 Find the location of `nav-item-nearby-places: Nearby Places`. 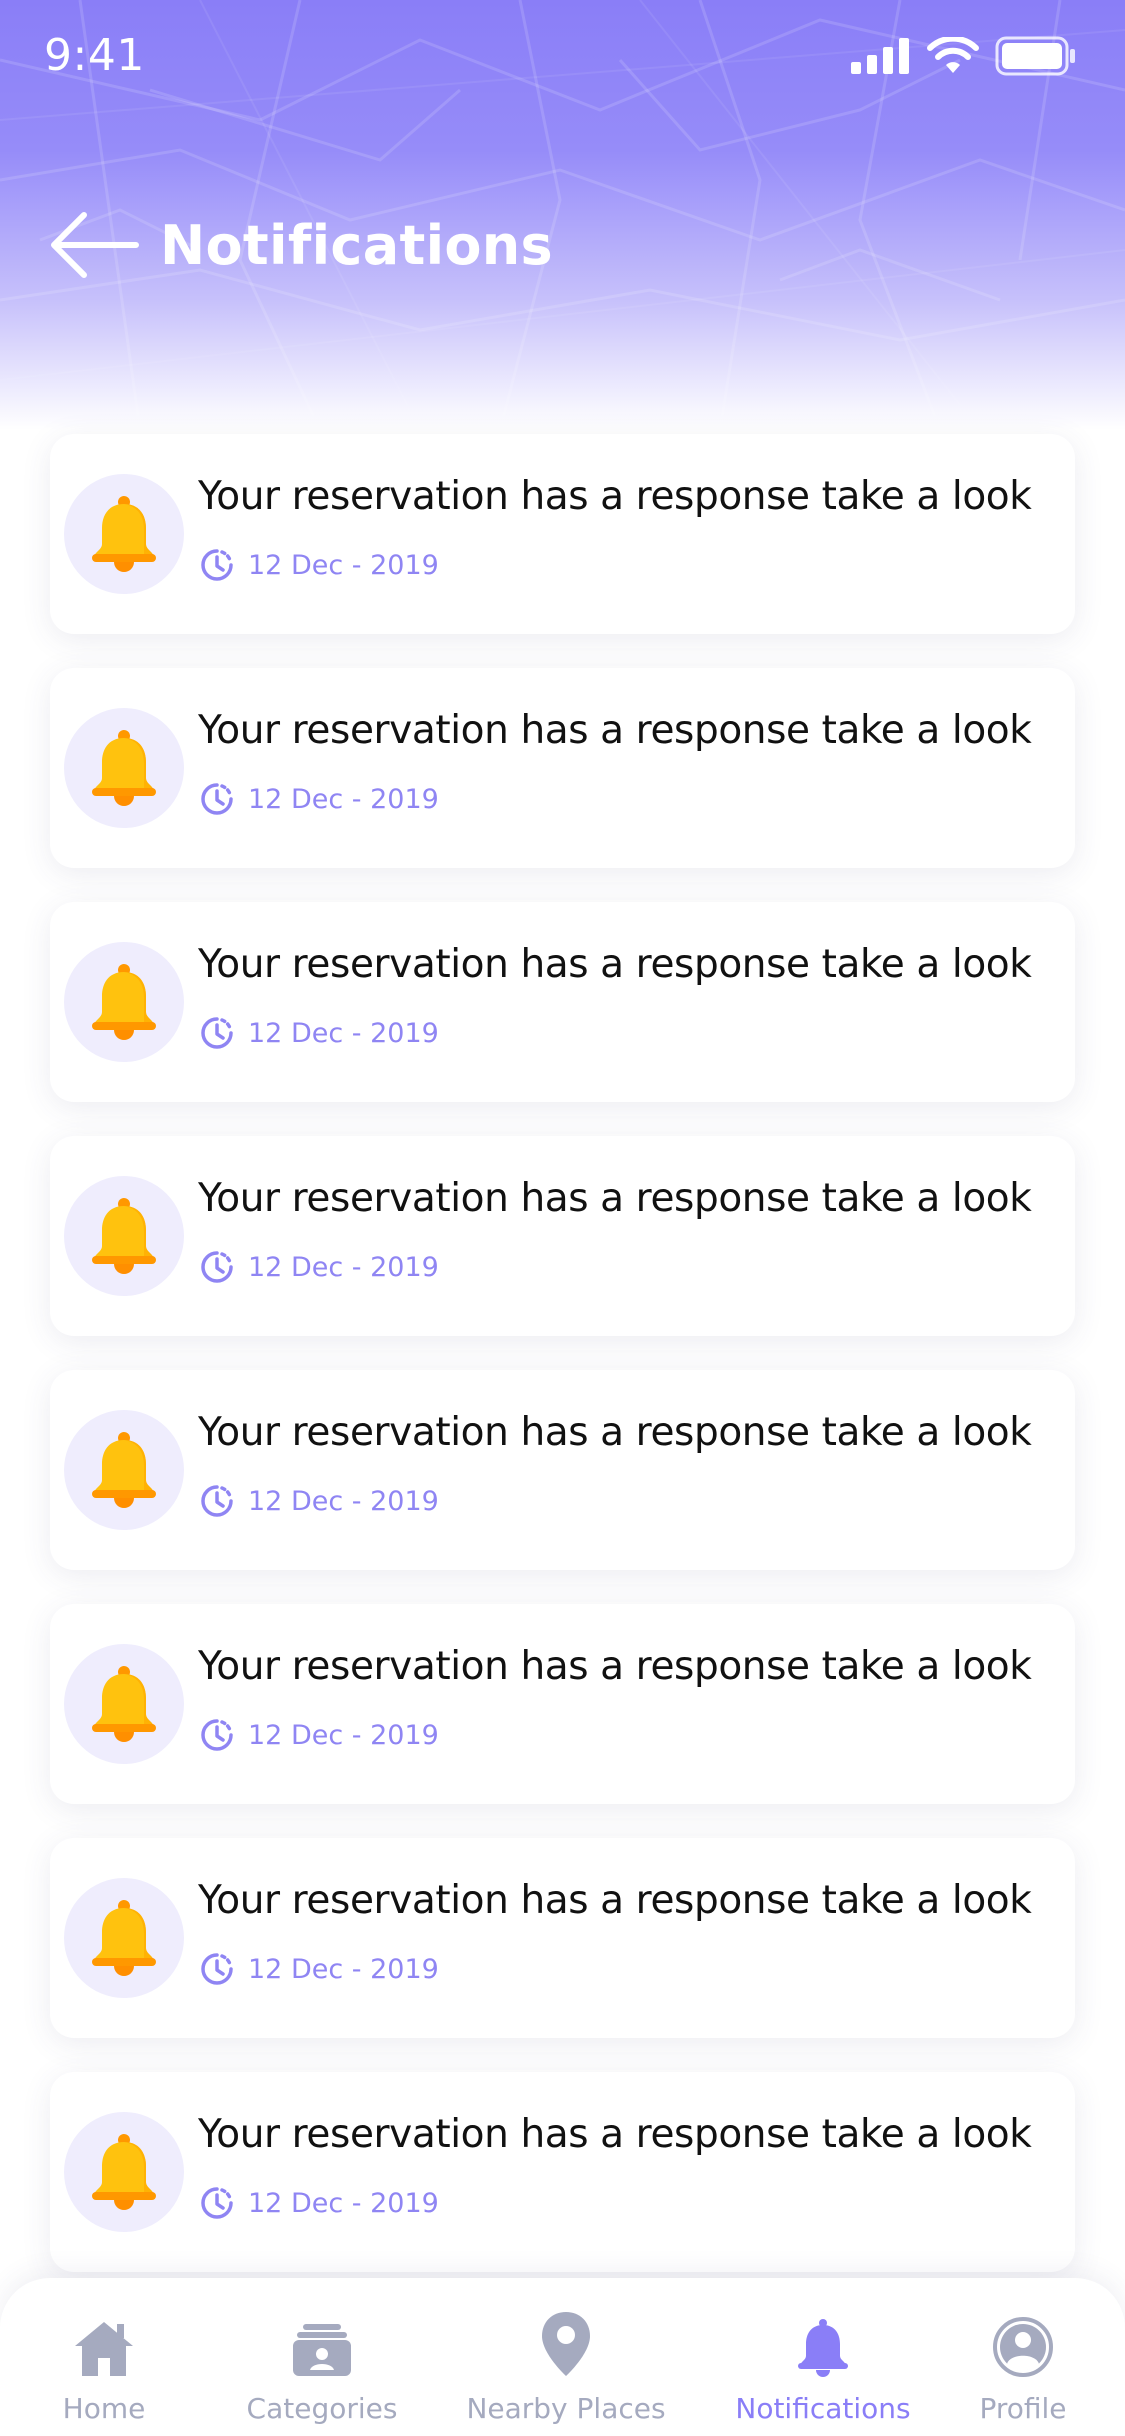

nav-item-nearby-places: Nearby Places is located at coordinates (566, 2357).